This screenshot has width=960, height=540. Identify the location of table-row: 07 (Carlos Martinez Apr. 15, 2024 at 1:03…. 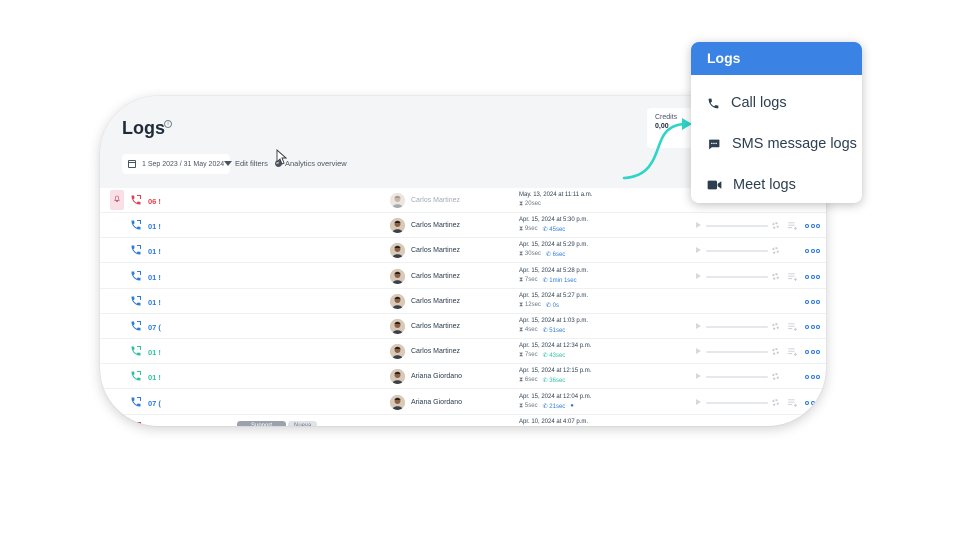
(463, 326).